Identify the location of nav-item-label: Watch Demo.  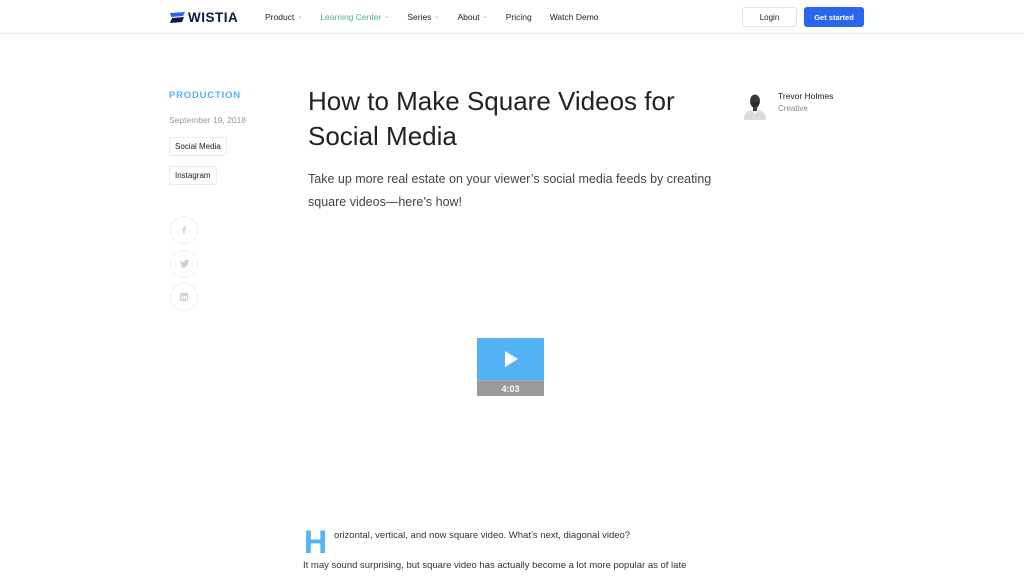
(574, 17).